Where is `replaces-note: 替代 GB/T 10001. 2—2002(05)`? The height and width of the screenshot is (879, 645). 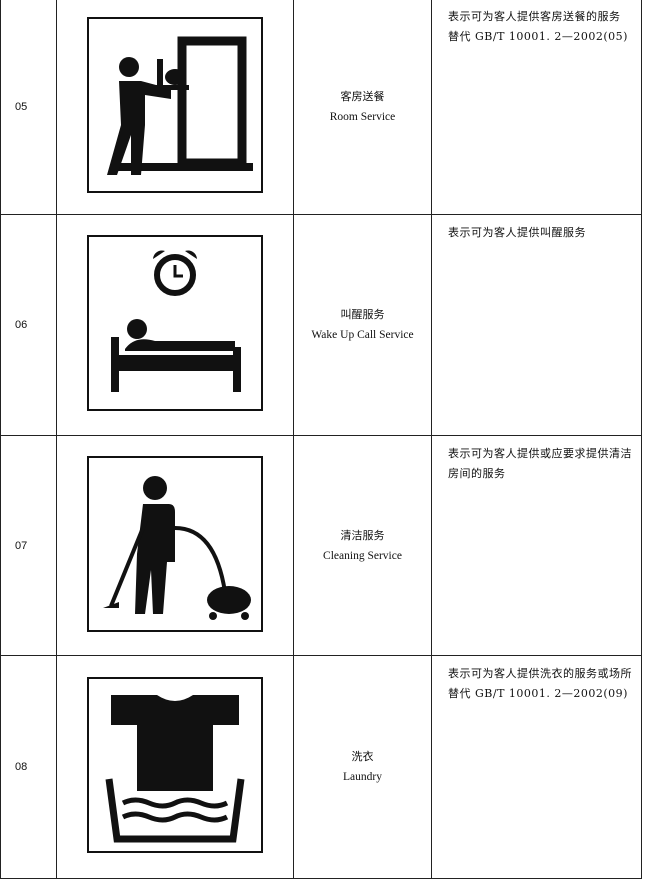
replaces-note: 替代 GB/T 10001. 2—2002(05) is located at coordinates (538, 36).